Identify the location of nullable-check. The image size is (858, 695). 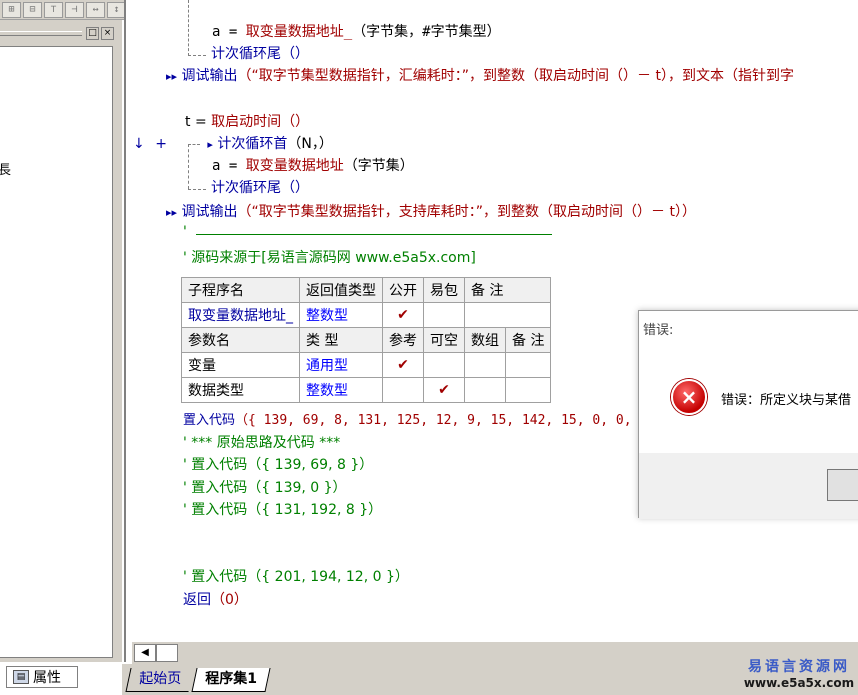
(444, 365).